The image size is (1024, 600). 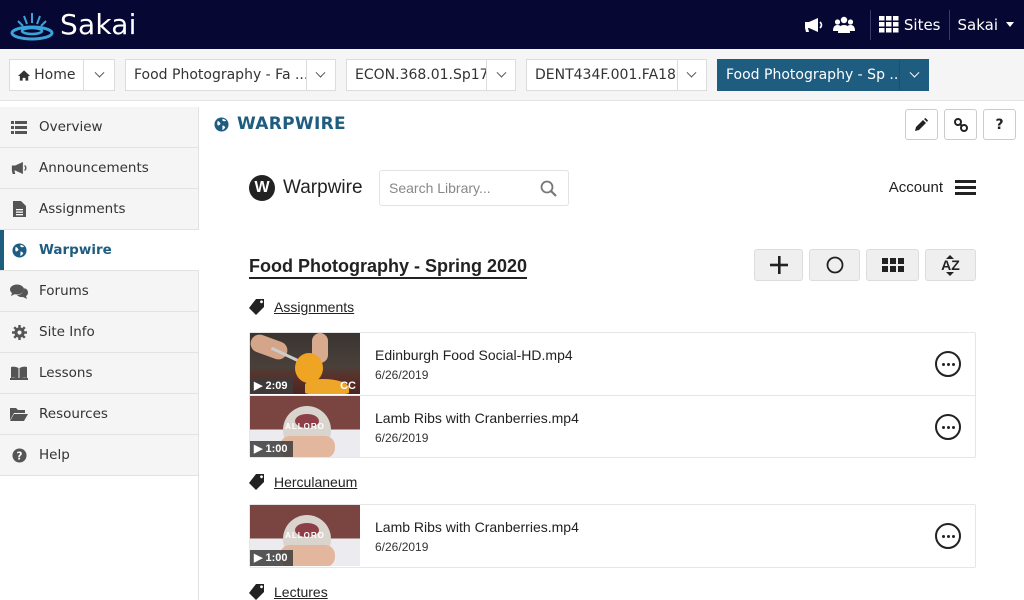 I want to click on caret-down-icon, so click(x=1010, y=24).